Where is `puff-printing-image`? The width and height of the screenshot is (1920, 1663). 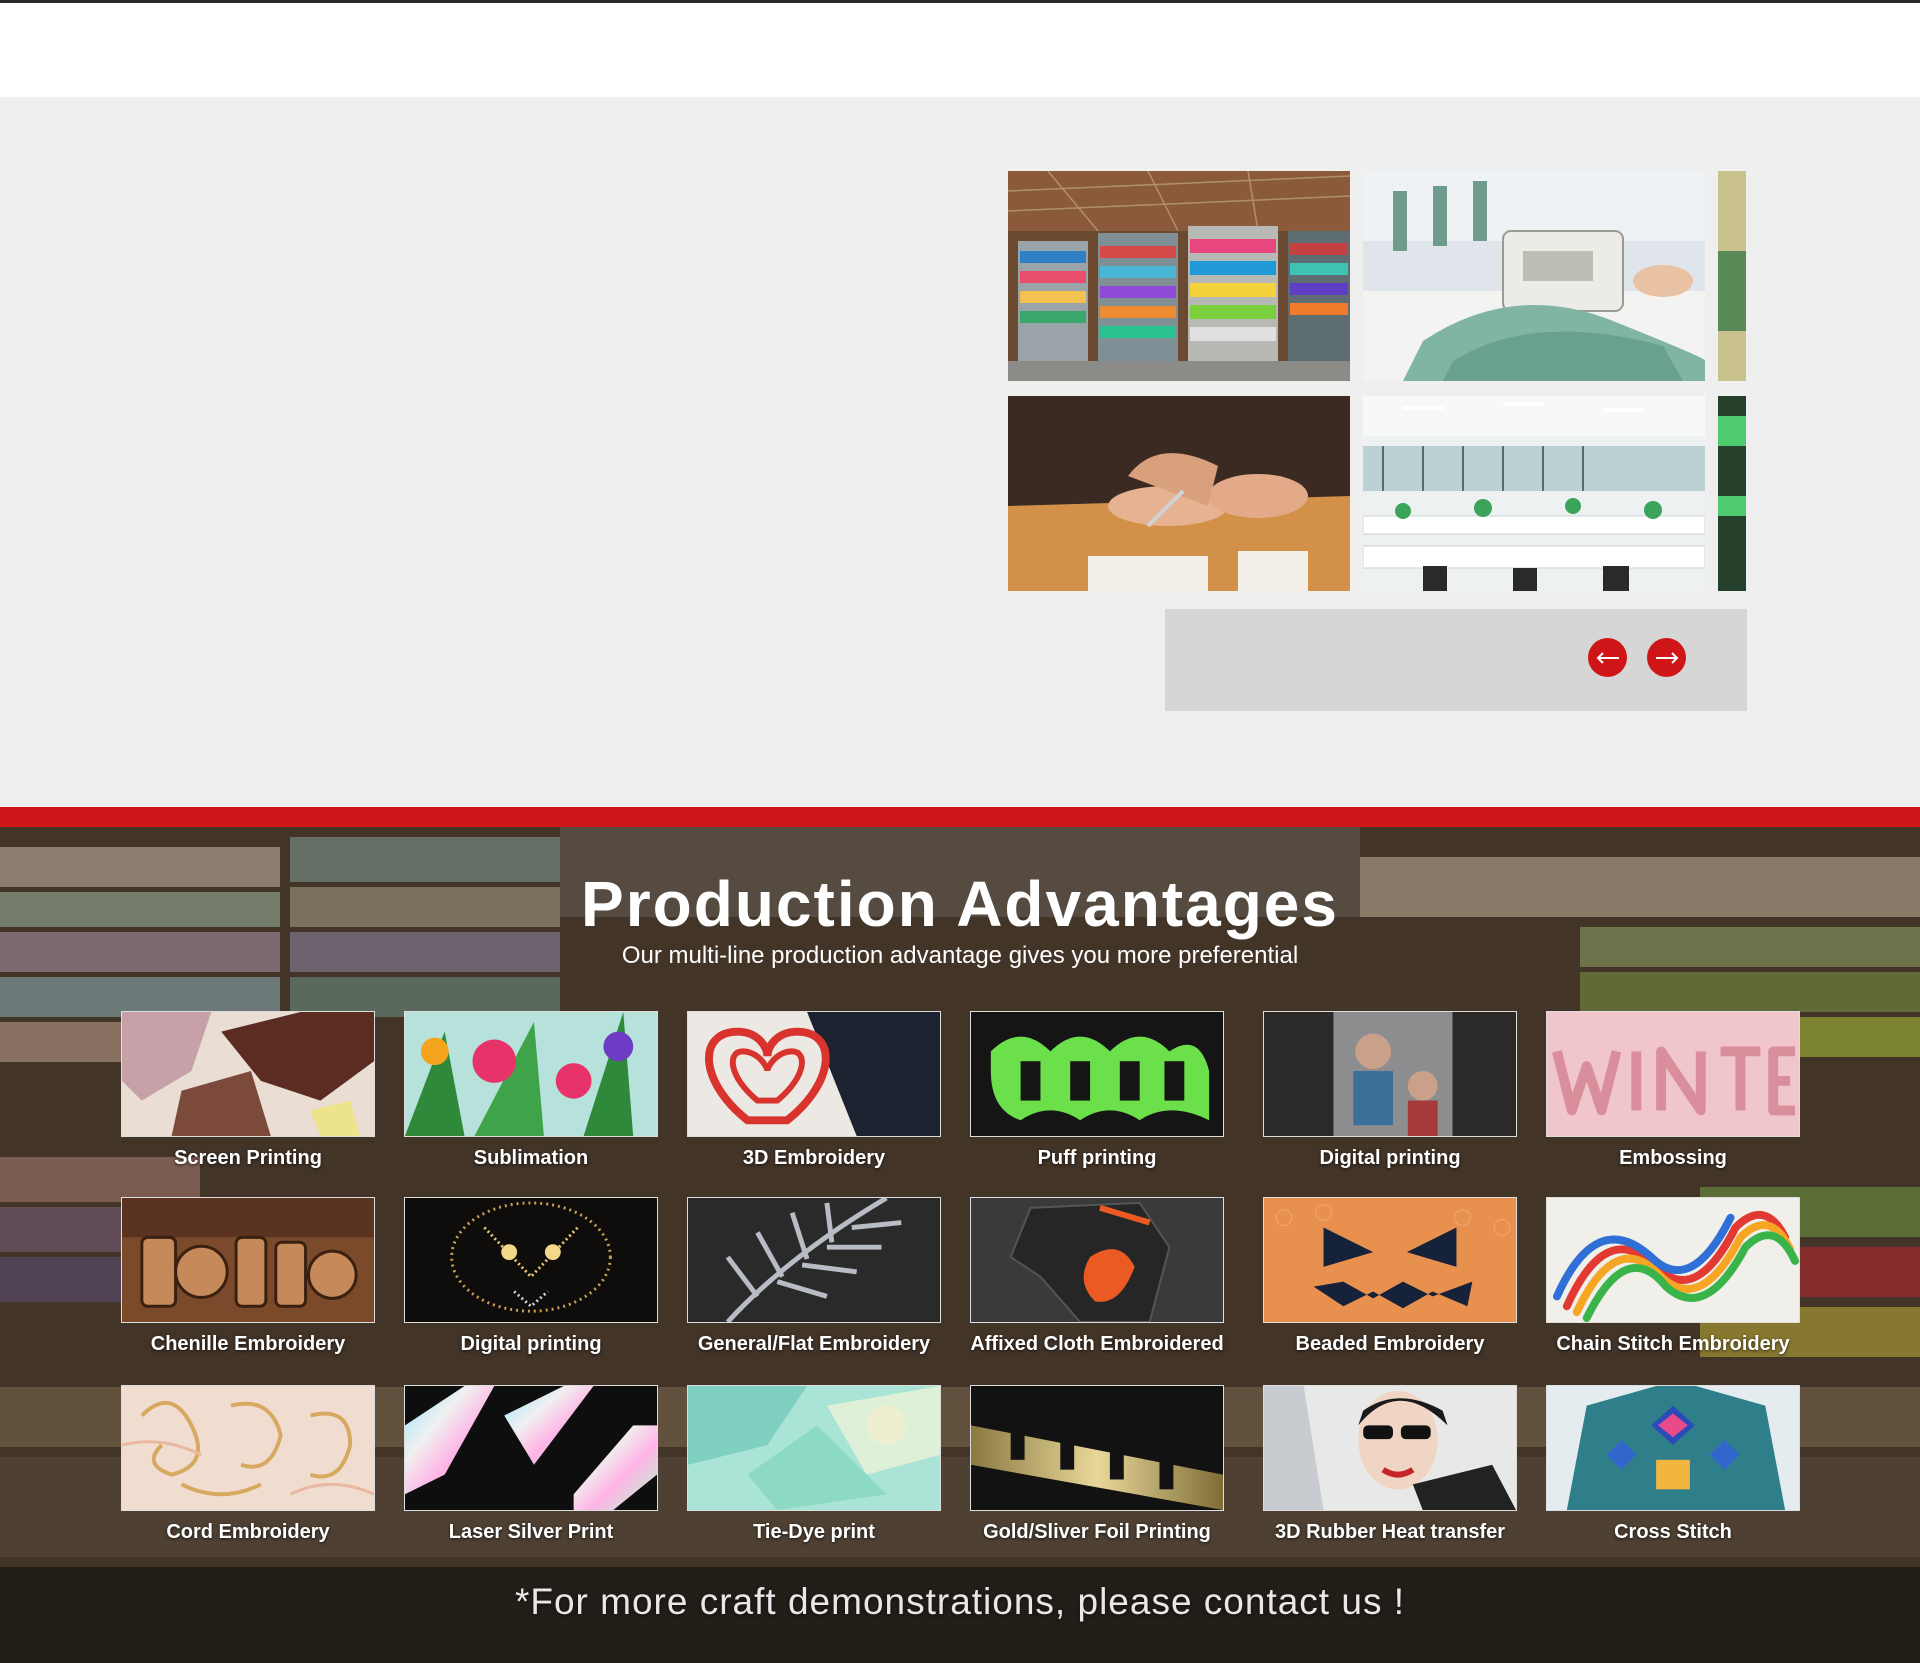 puff-printing-image is located at coordinates (1097, 1074).